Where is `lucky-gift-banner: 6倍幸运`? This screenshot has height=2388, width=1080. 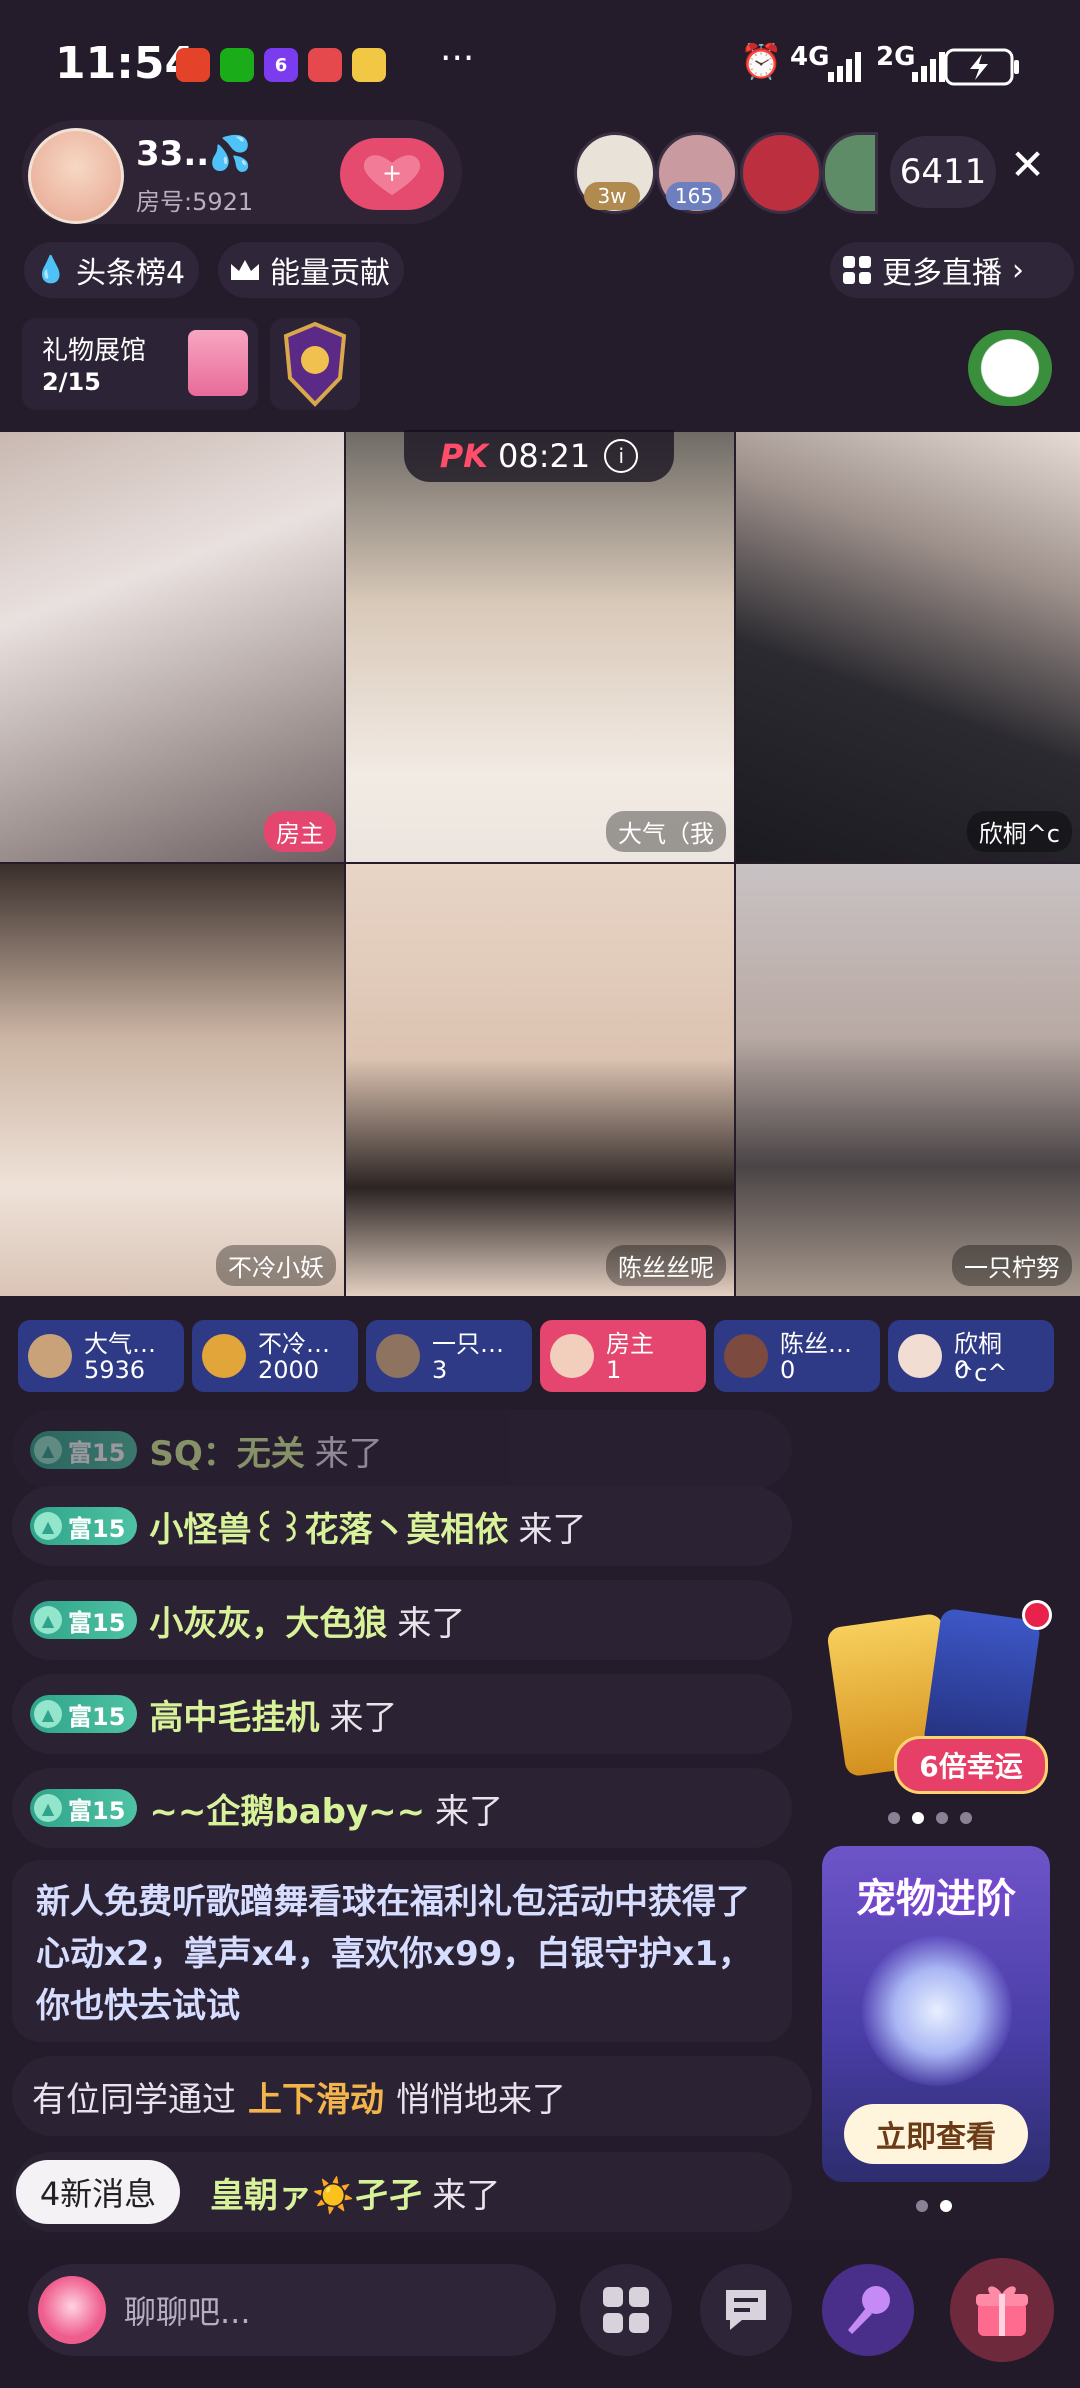 lucky-gift-banner: 6倍幸运 is located at coordinates (937, 1697).